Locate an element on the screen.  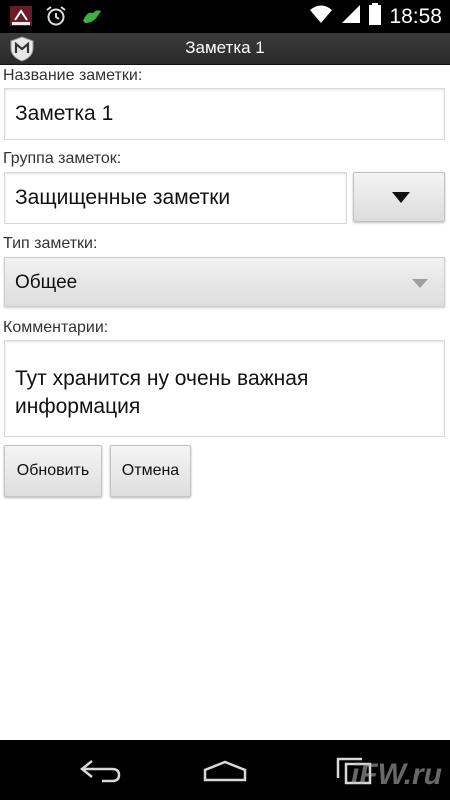
signal-icon is located at coordinates (351, 16).